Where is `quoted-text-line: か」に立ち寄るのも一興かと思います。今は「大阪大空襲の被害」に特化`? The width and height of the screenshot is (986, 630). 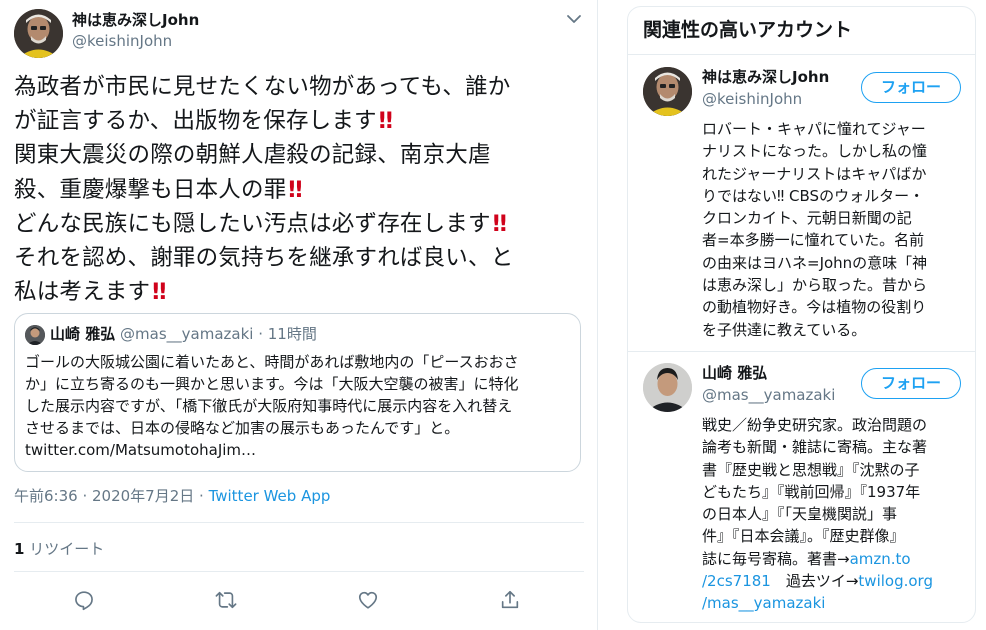
quoted-text-line: か」に立ち寄るのも一興かと思います。今は「大阪大空襲の被害」に特化 is located at coordinates (272, 384).